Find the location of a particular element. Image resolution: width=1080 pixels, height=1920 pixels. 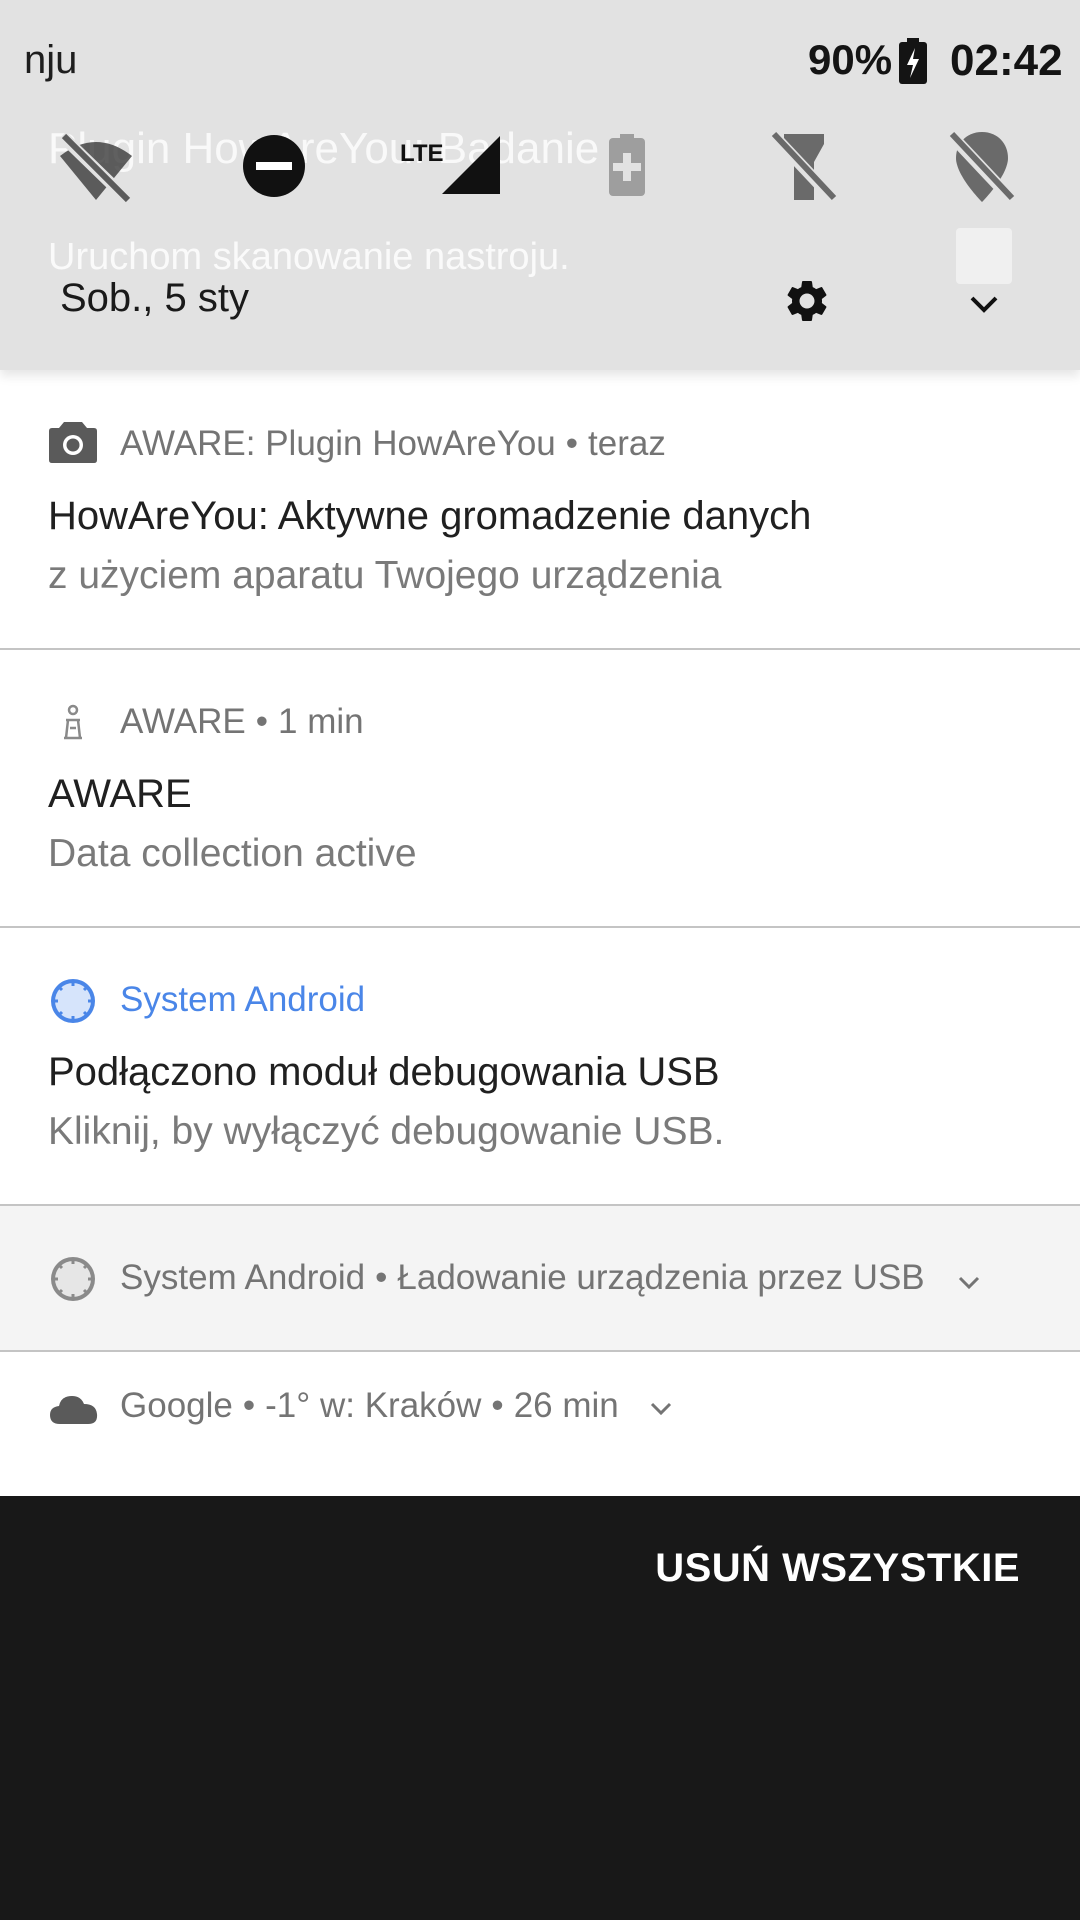

clear-all-button: USUŃ WSZYSTKIE is located at coordinates (837, 1568).